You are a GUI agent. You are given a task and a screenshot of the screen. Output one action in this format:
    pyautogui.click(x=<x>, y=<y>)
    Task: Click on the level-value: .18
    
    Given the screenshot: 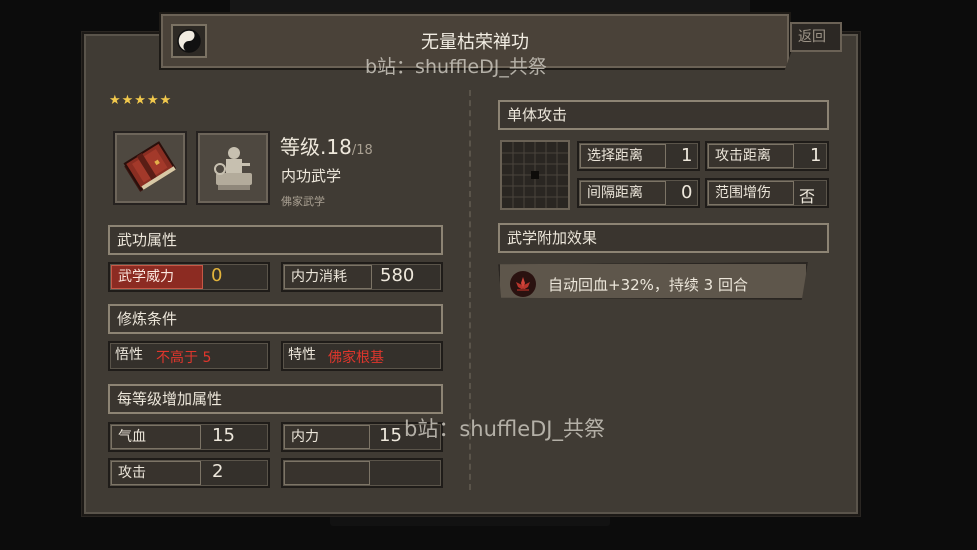 What is the action you would take?
    pyautogui.click(x=336, y=147)
    